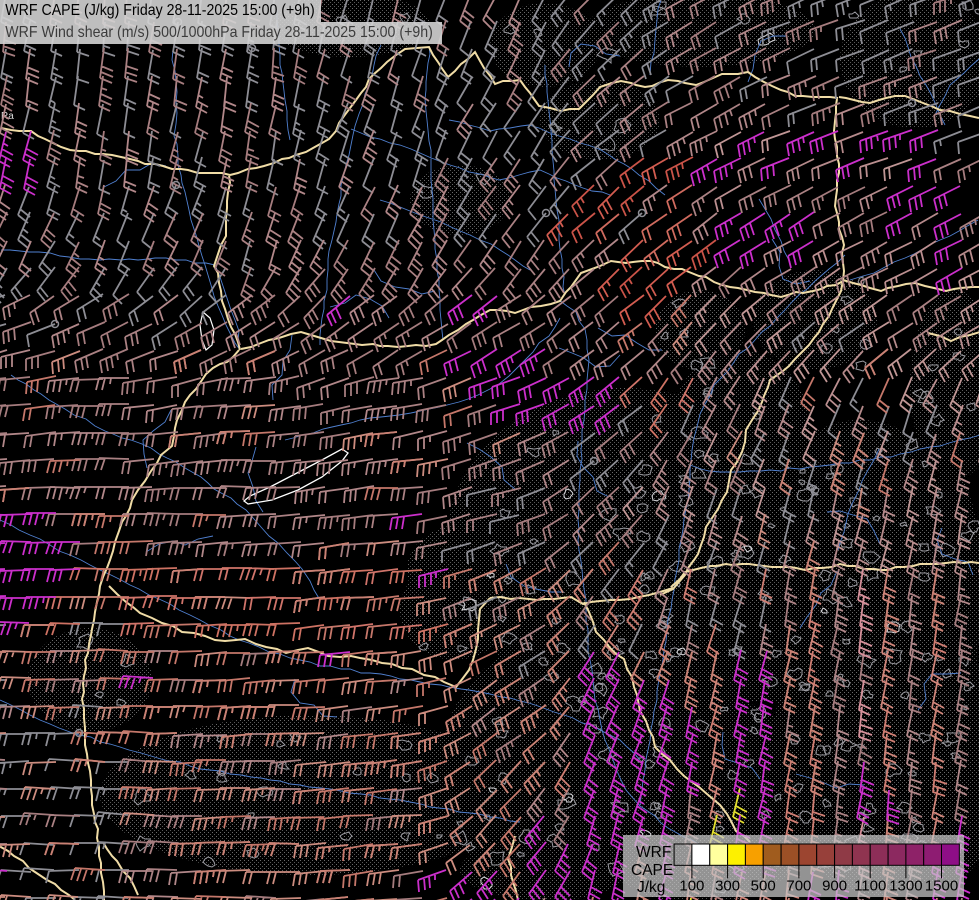 The image size is (979, 900). I want to click on svg-text: CAPE, so click(652, 870).